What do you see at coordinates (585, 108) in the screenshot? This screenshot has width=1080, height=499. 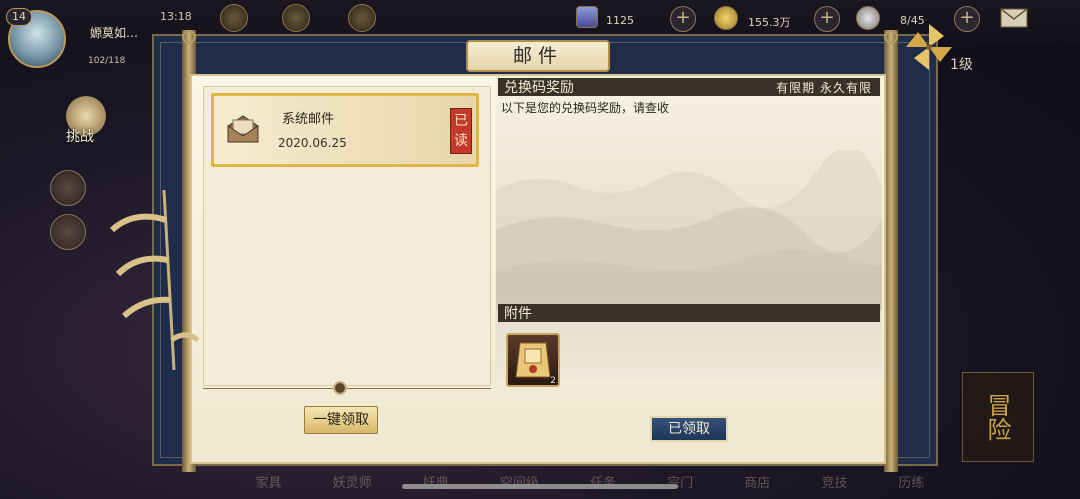 I see `mail-body-text: 以下是您的兑换码奖励，请查收` at bounding box center [585, 108].